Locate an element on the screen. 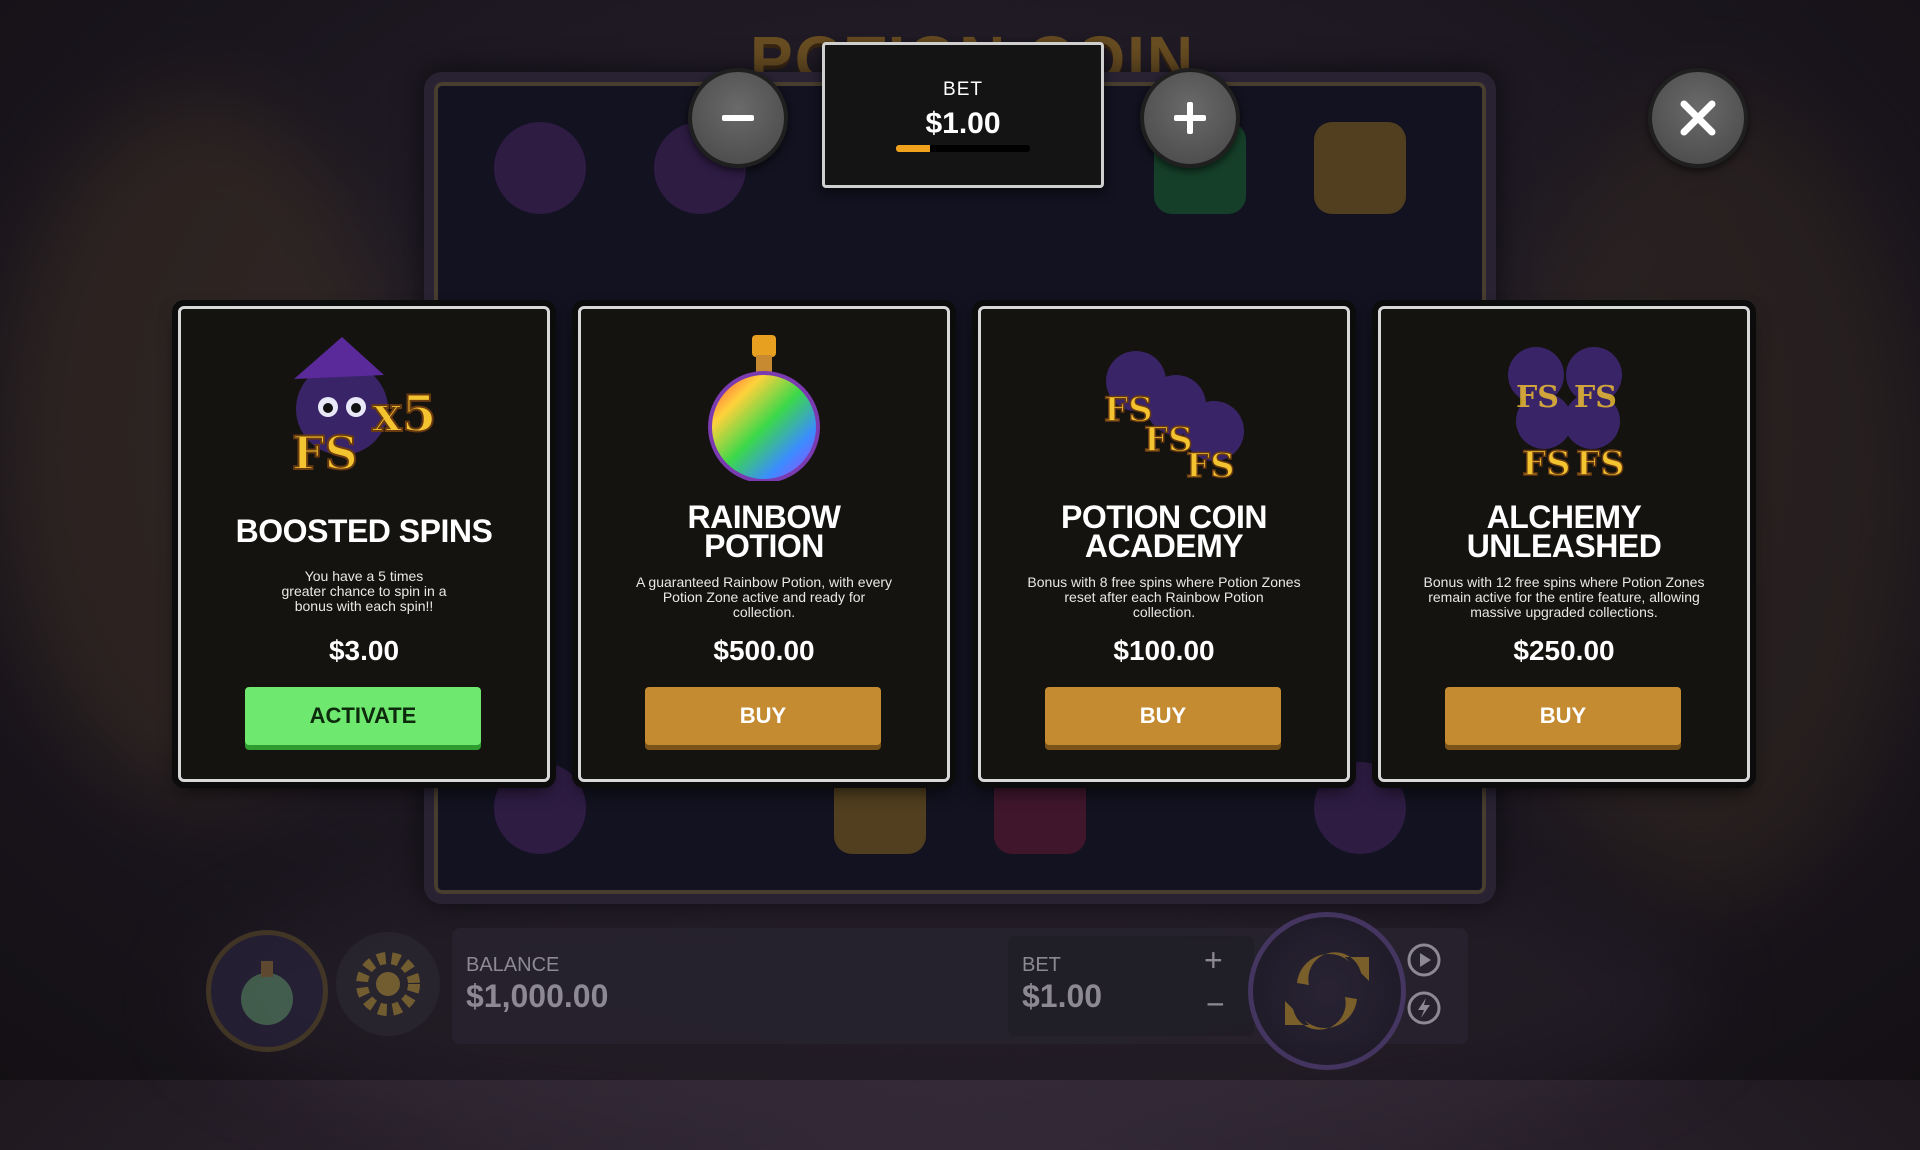 Image resolution: width=1920 pixels, height=1150 pixels. buy-button-potion-coin-academy: BUY is located at coordinates (1163, 716).